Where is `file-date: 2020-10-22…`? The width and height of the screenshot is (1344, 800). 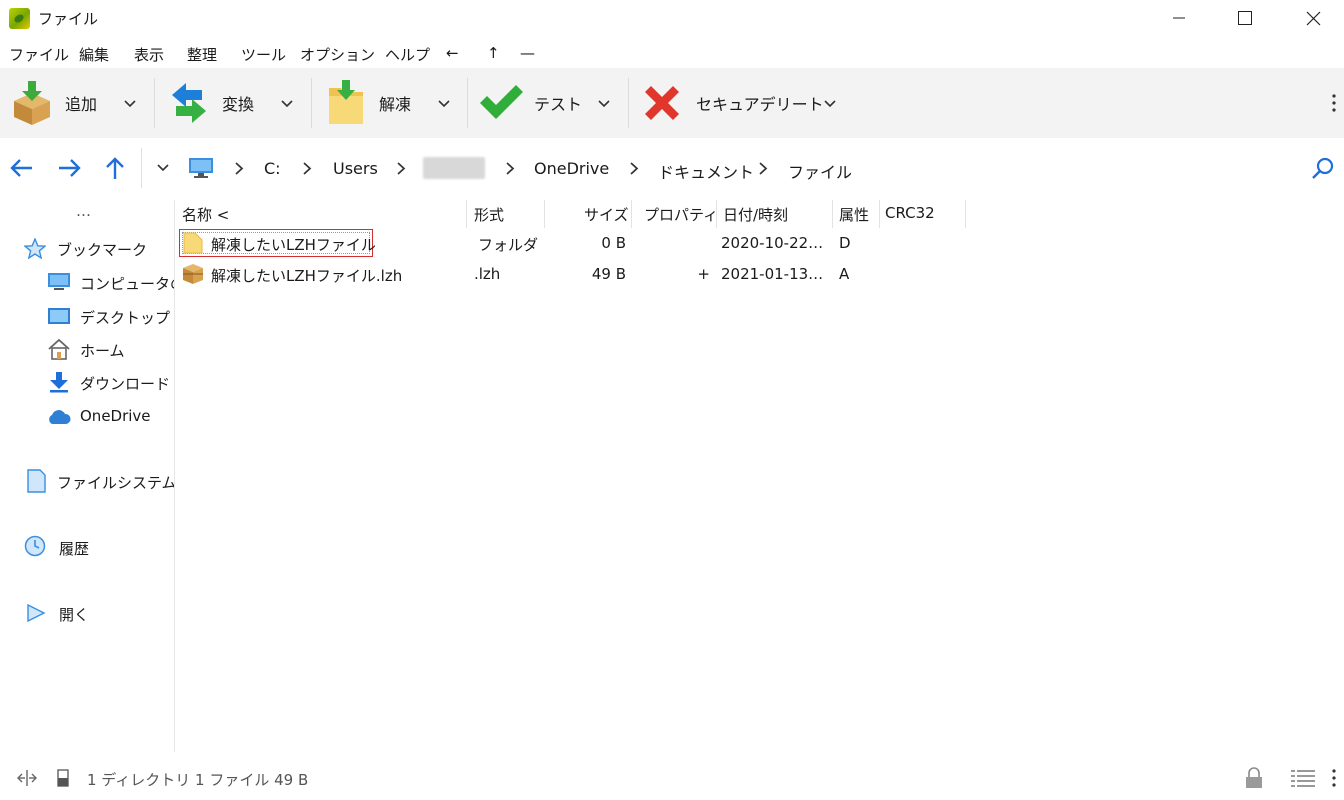 file-date: 2020-10-22… is located at coordinates (772, 243).